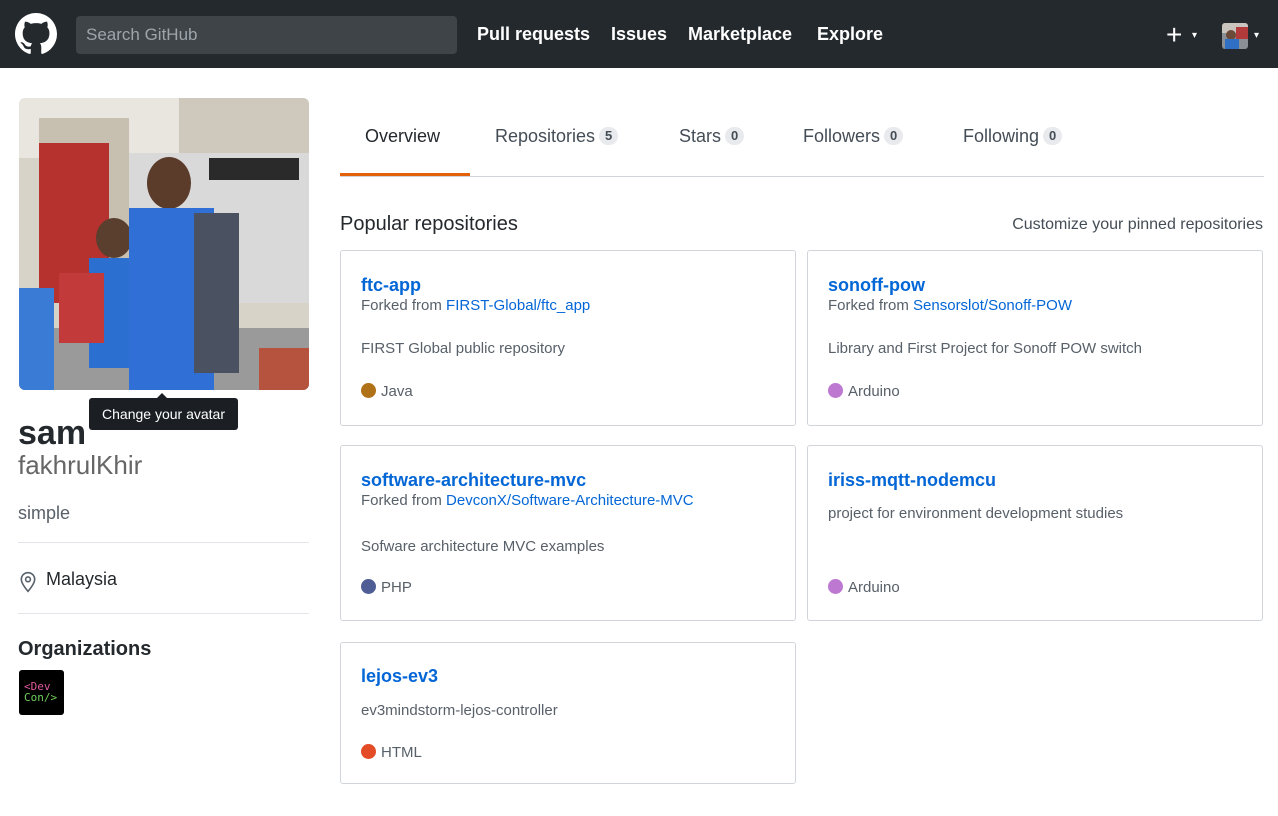  I want to click on language-name: Java, so click(397, 391).